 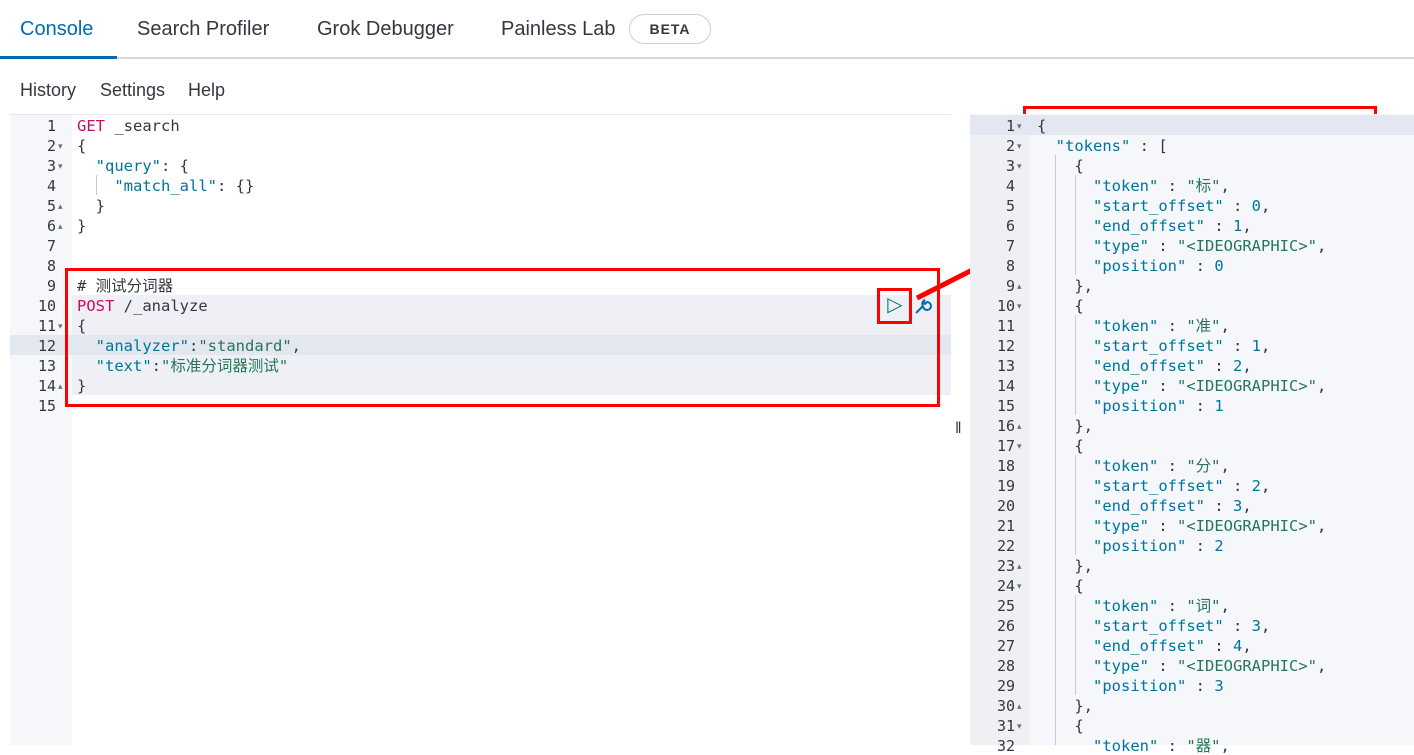 What do you see at coordinates (1010, 126) in the screenshot?
I see `line-number: 1` at bounding box center [1010, 126].